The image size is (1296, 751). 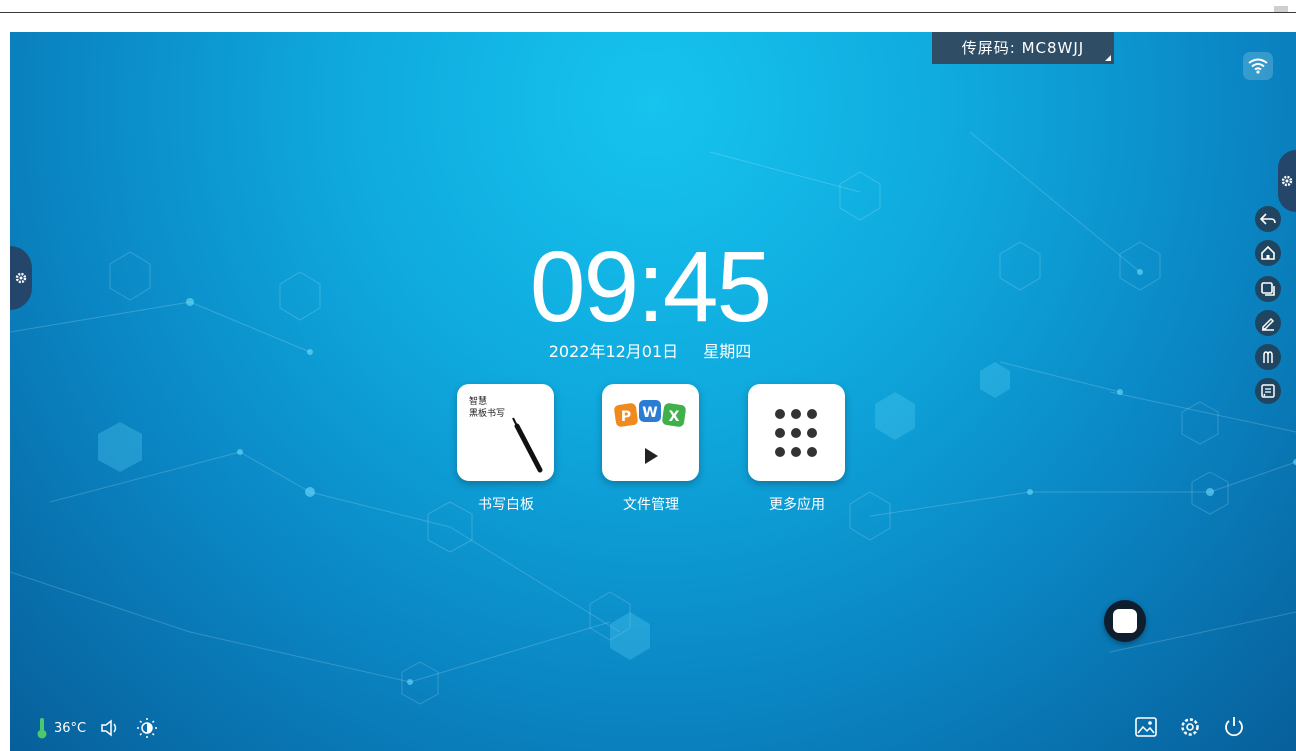 I want to click on thermometer-icon, so click(x=42, y=728).